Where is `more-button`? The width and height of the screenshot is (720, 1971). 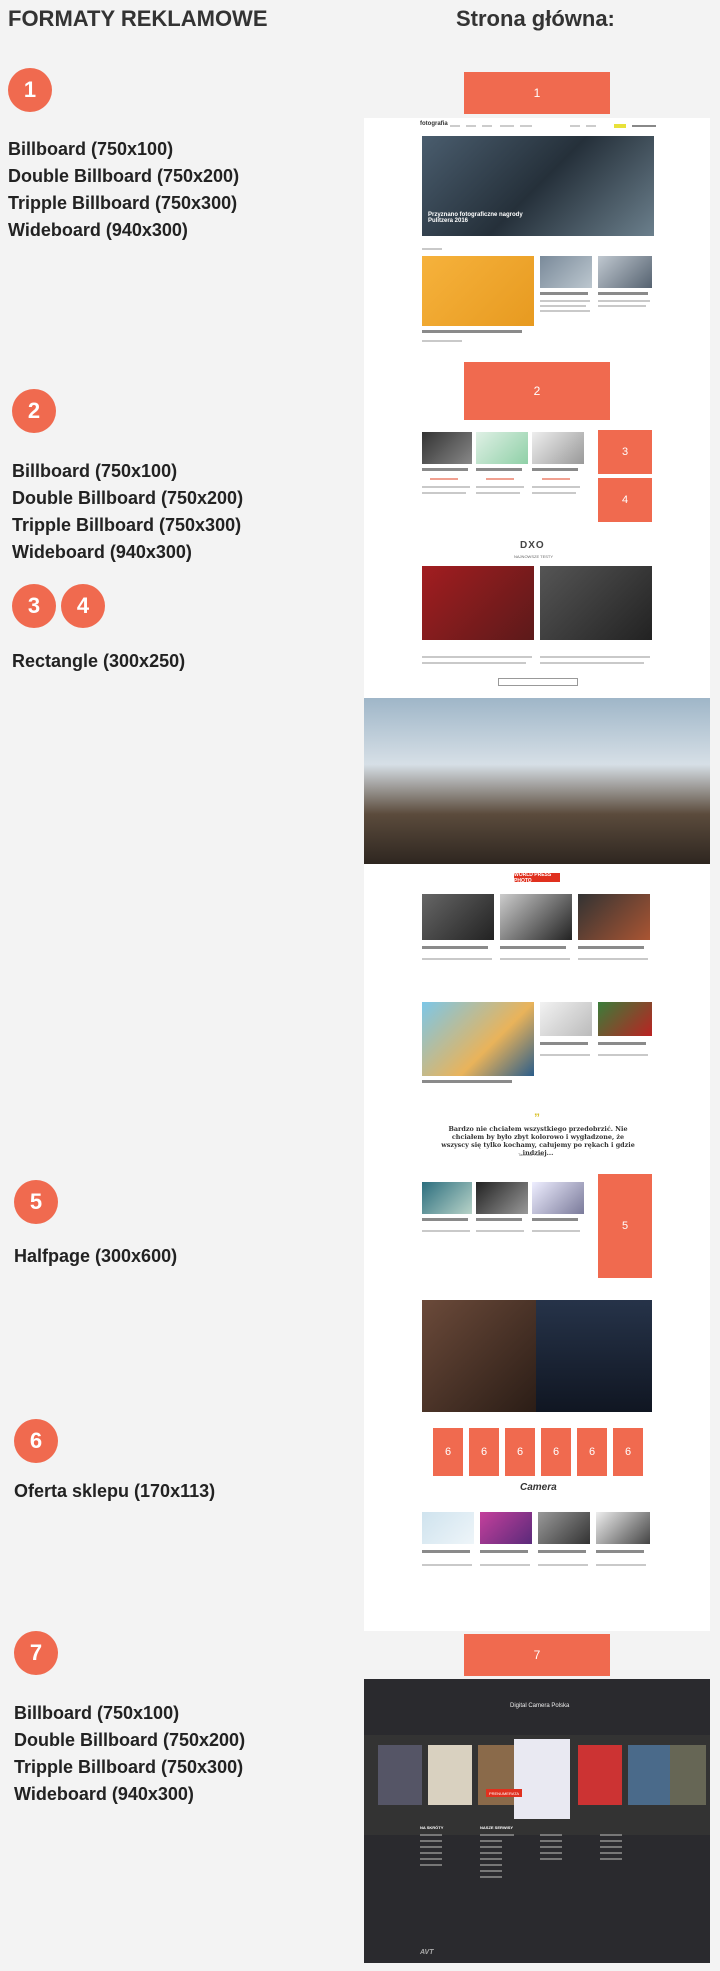
more-button is located at coordinates (538, 682).